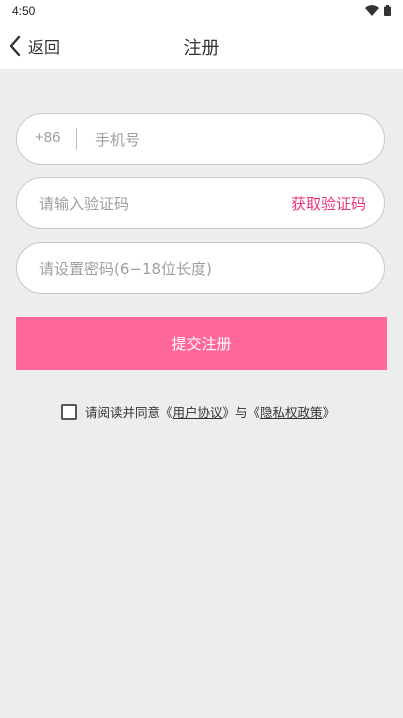 This screenshot has width=403, height=718. Describe the element at coordinates (47, 137) in the screenshot. I see `country-code: +86` at that location.